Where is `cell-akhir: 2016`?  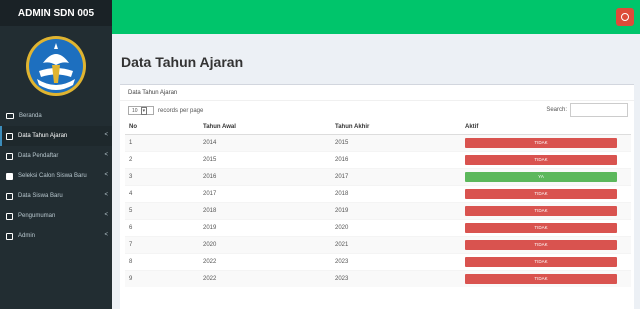
cell-akhir: 2016 is located at coordinates (396, 159).